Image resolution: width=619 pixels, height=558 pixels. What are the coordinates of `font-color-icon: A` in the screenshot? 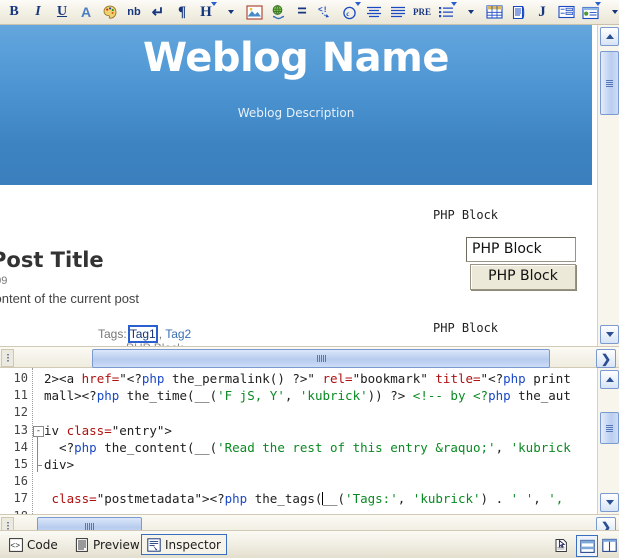 It's located at (86, 12).